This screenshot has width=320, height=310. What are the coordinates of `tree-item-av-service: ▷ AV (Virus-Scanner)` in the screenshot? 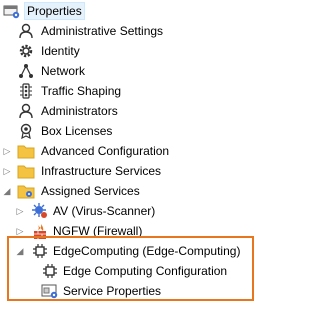 It's located at (130, 211).